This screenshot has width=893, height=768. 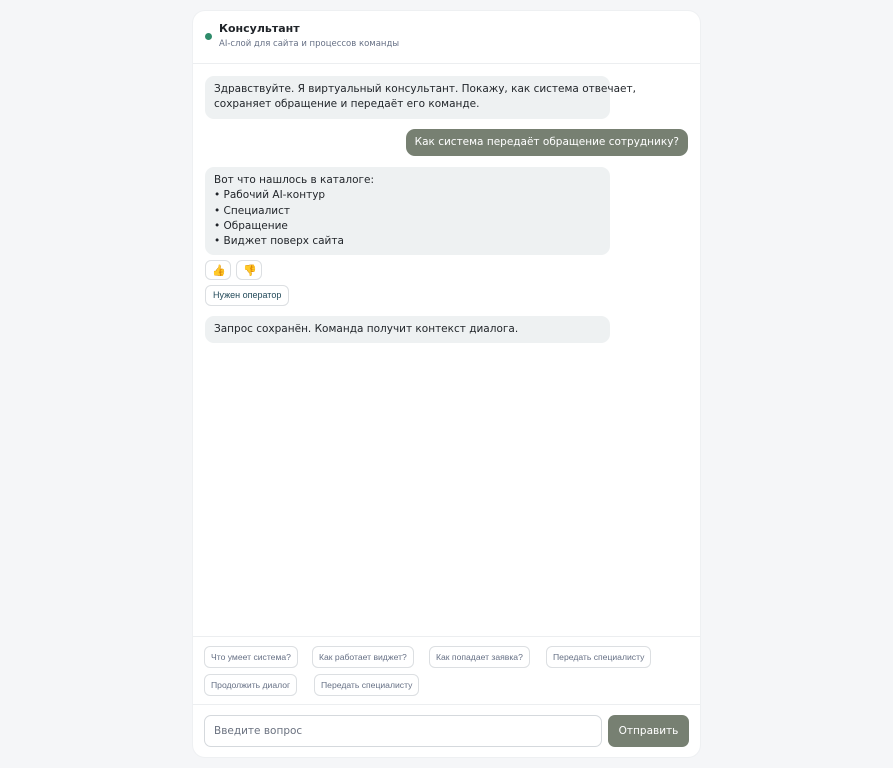 I want to click on online-status-icon, so click(x=208, y=36).